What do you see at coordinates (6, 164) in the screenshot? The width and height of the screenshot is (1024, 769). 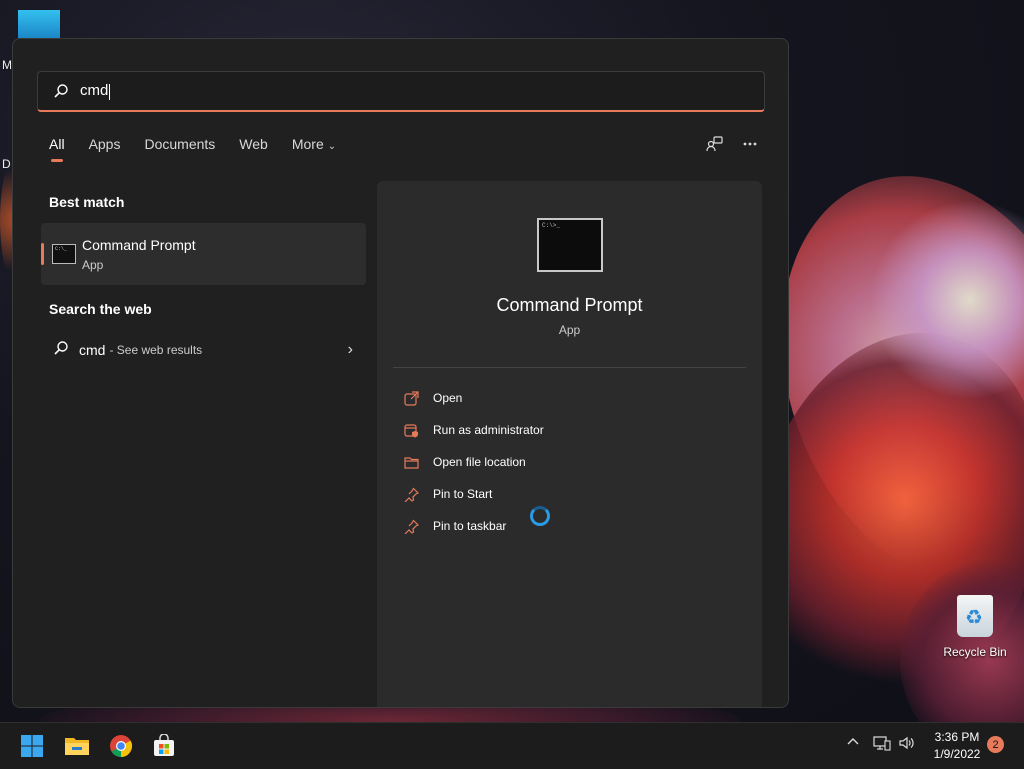 I see `desktop-label-partial: D` at bounding box center [6, 164].